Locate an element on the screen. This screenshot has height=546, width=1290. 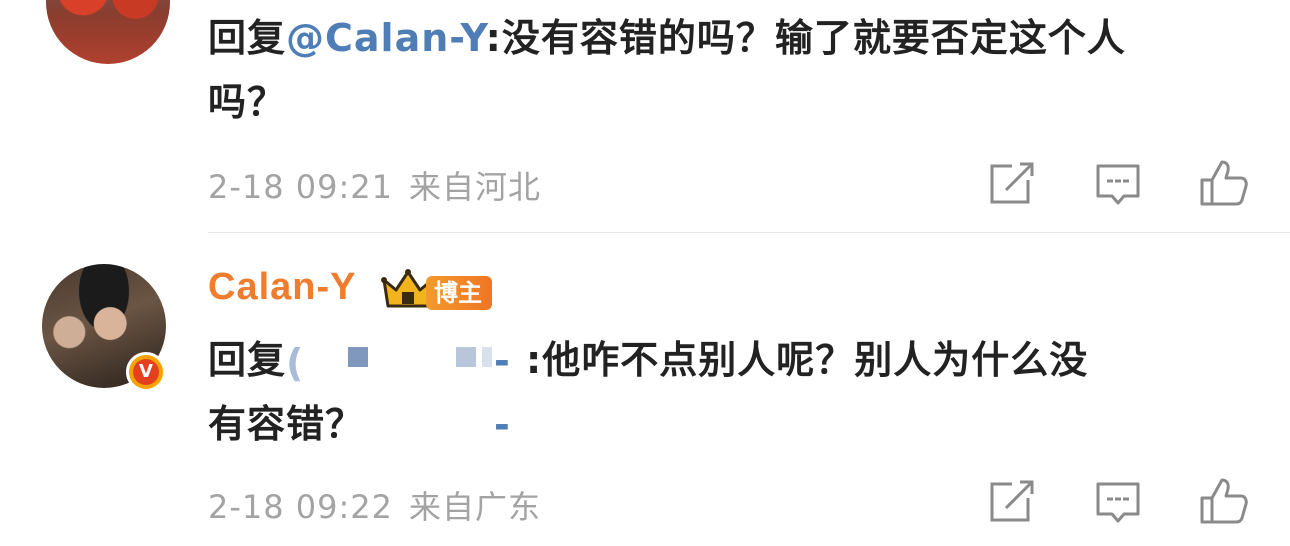
comment-date: 2-18 09:22 is located at coordinates (301, 507).